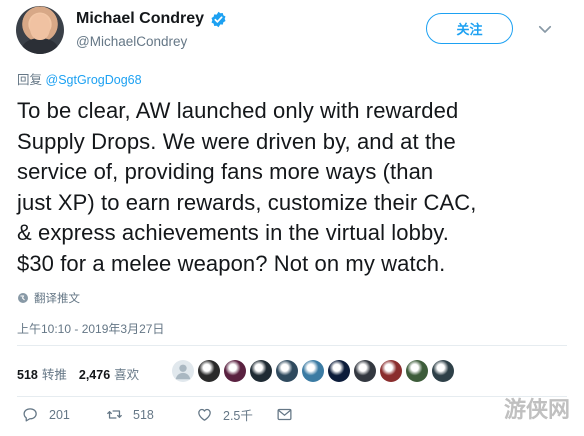  What do you see at coordinates (94, 375) in the screenshot?
I see `like-count: 2,476` at bounding box center [94, 375].